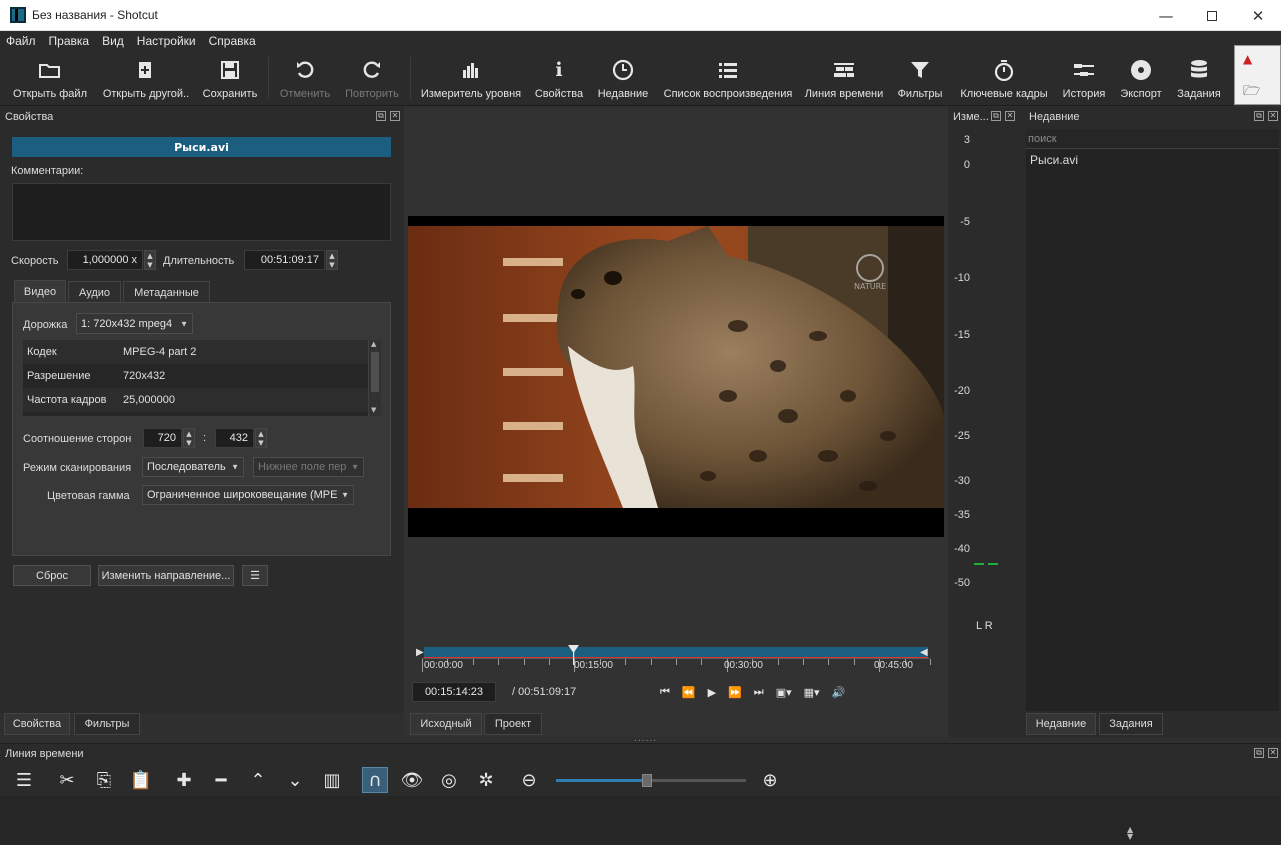  Describe the element at coordinates (712, 692) in the screenshot. I see `play-icon: ▶` at that location.